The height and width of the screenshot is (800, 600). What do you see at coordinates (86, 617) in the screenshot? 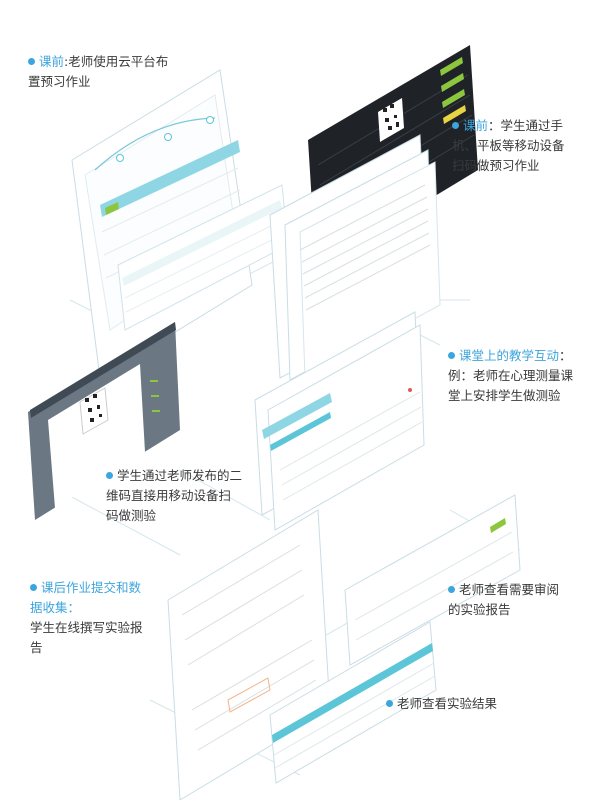
I see `annotation-after-class-submission: 课后作业提交和数 据收集： 学生在线撰写实验报 告` at bounding box center [86, 617].